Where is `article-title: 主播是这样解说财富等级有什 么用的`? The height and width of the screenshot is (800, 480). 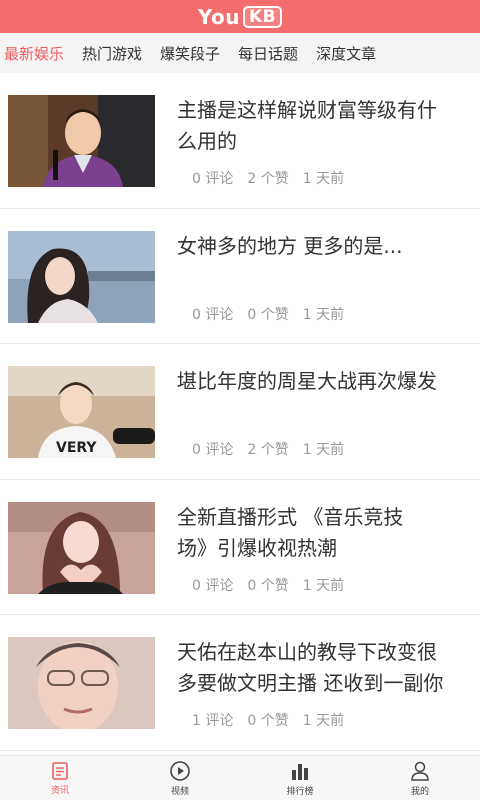
article-title: 主播是这样解说财富等级有什 么用的 is located at coordinates (327, 126).